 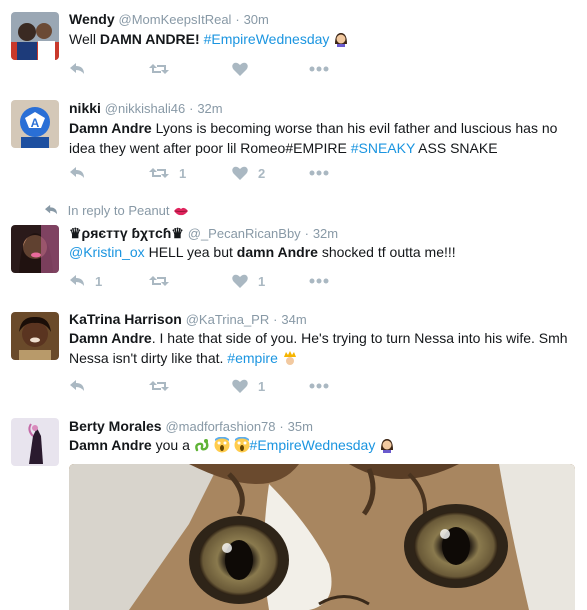 I want to click on display-name: Berty Morales, so click(x=115, y=426).